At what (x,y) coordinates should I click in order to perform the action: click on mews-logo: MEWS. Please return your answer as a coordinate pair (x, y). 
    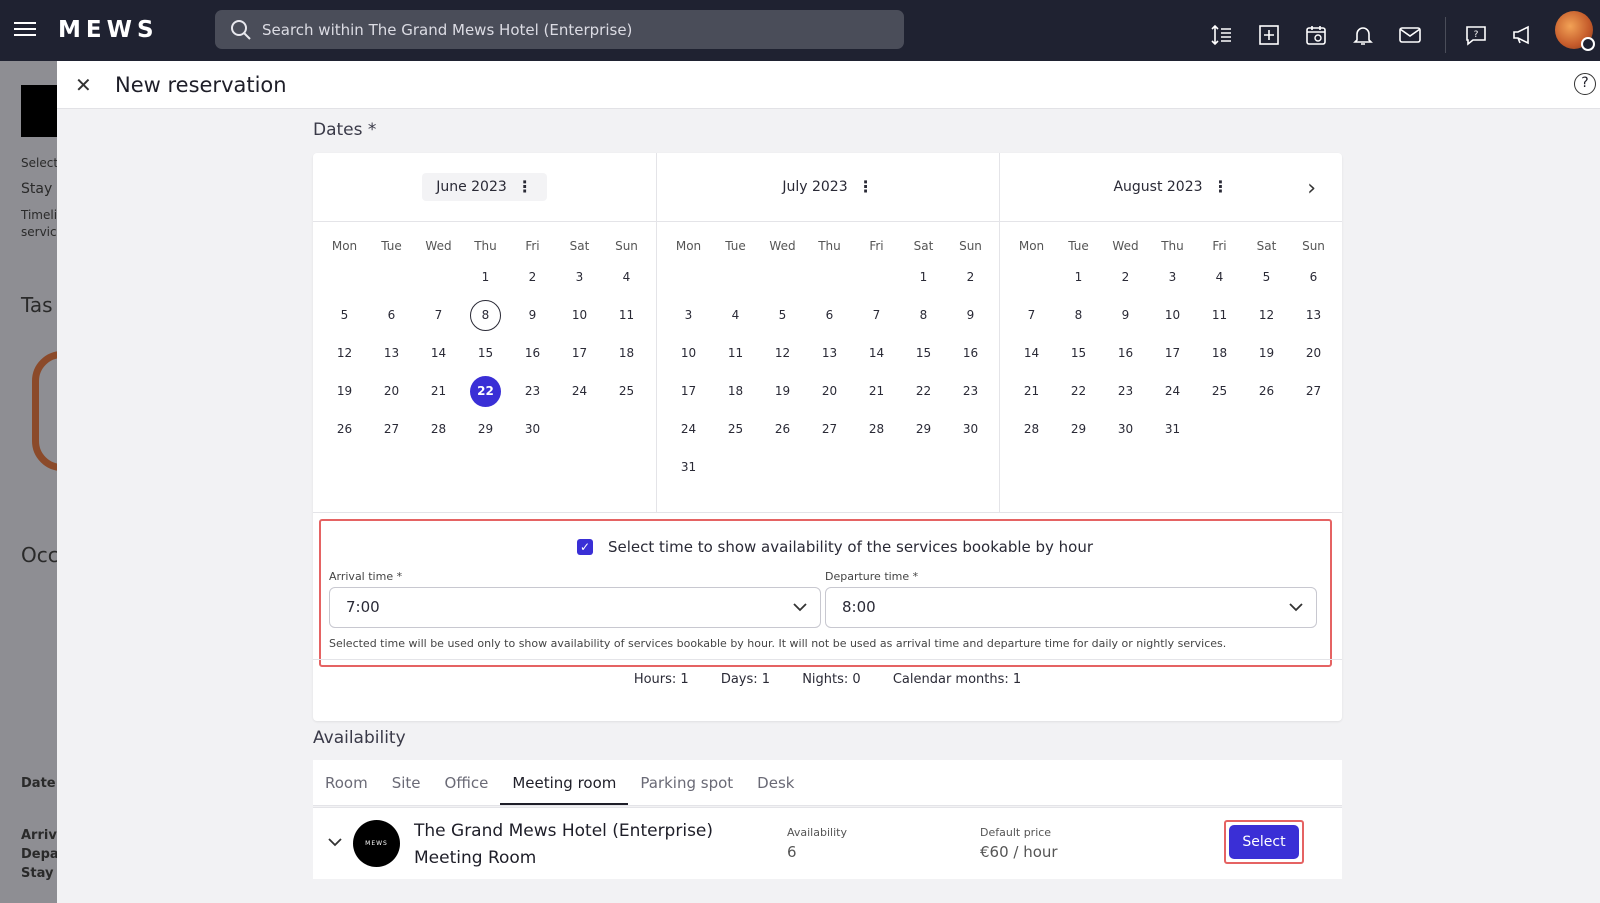
    Looking at the image, I should click on (108, 30).